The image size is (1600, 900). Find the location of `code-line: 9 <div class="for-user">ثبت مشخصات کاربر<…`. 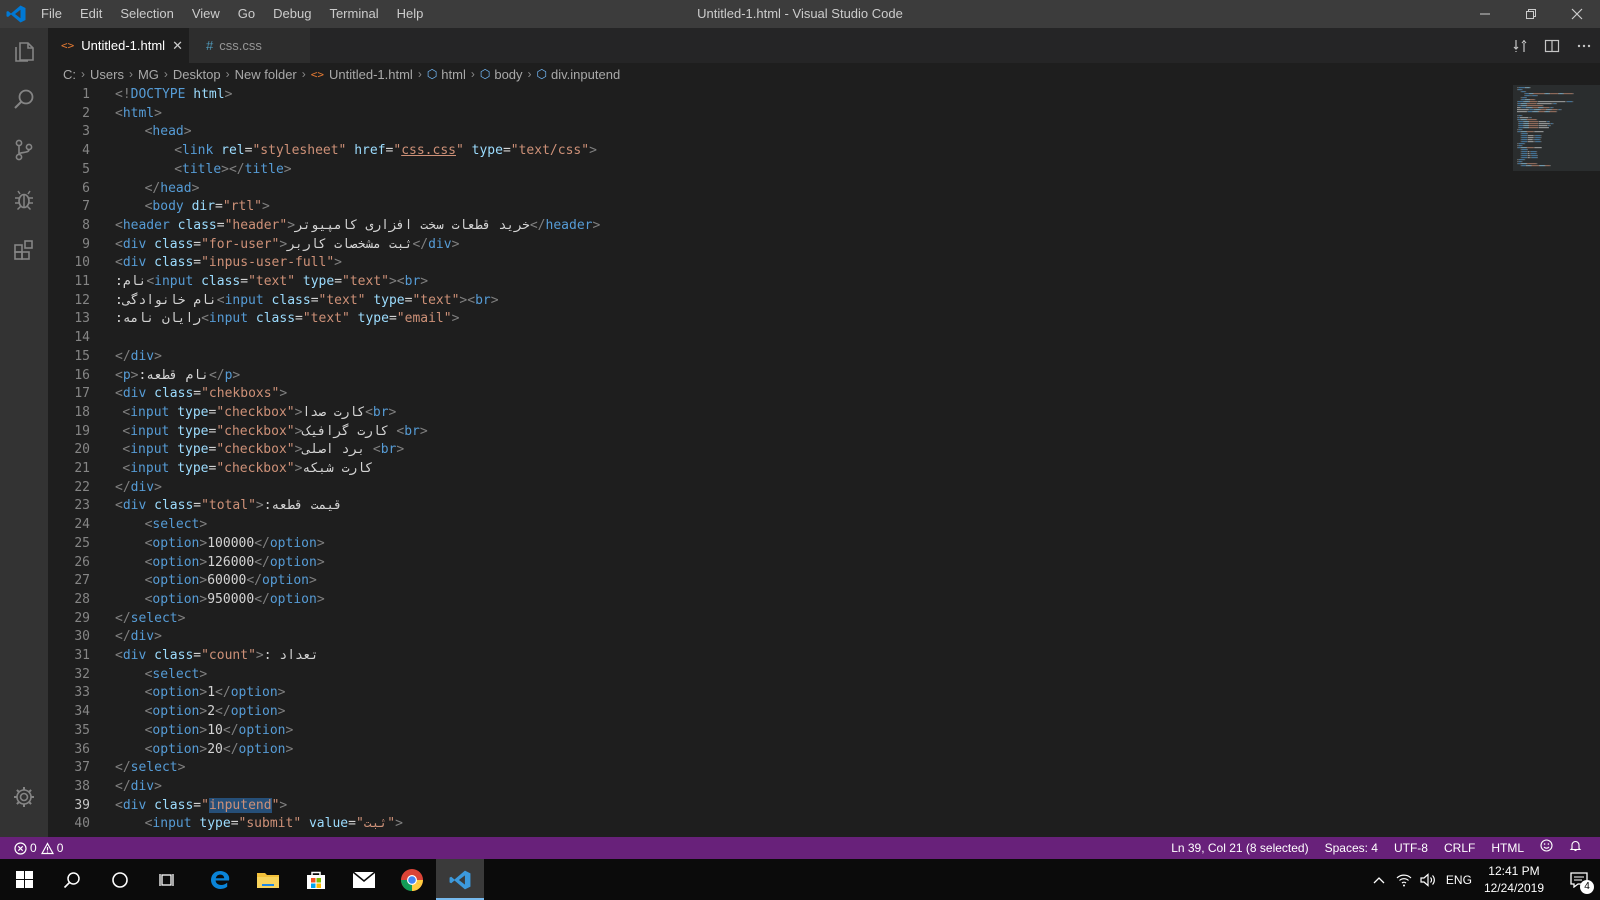

code-line: 9 <div class="for-user">ثبت مشخصات کاربر<… is located at coordinates (748, 244).